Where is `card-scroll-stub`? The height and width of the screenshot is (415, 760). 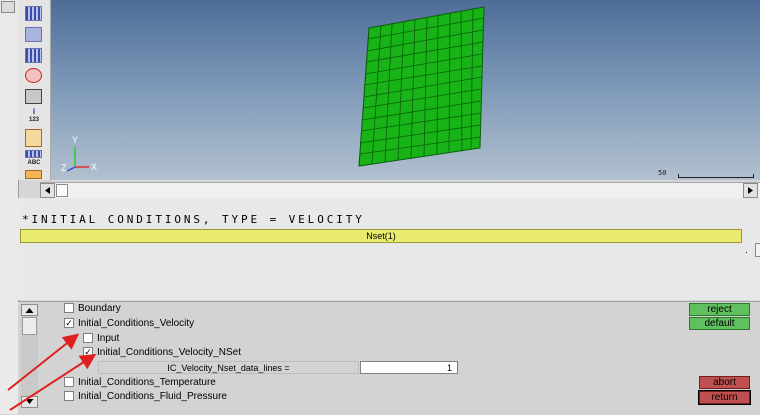
card-scroll-stub is located at coordinates (757, 250).